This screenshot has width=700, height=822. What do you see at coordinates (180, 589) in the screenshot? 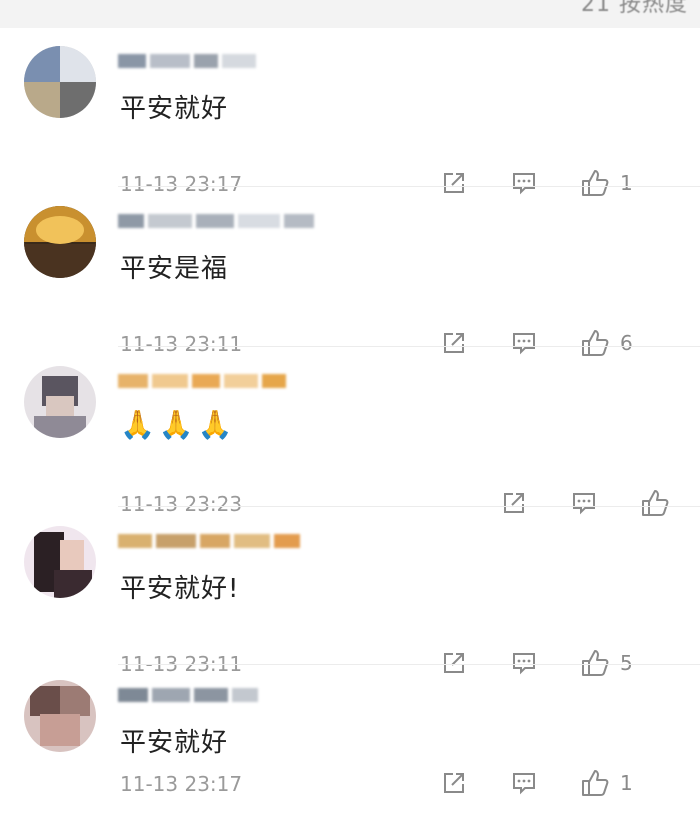
I see `comment-text: 平安就好!` at bounding box center [180, 589].